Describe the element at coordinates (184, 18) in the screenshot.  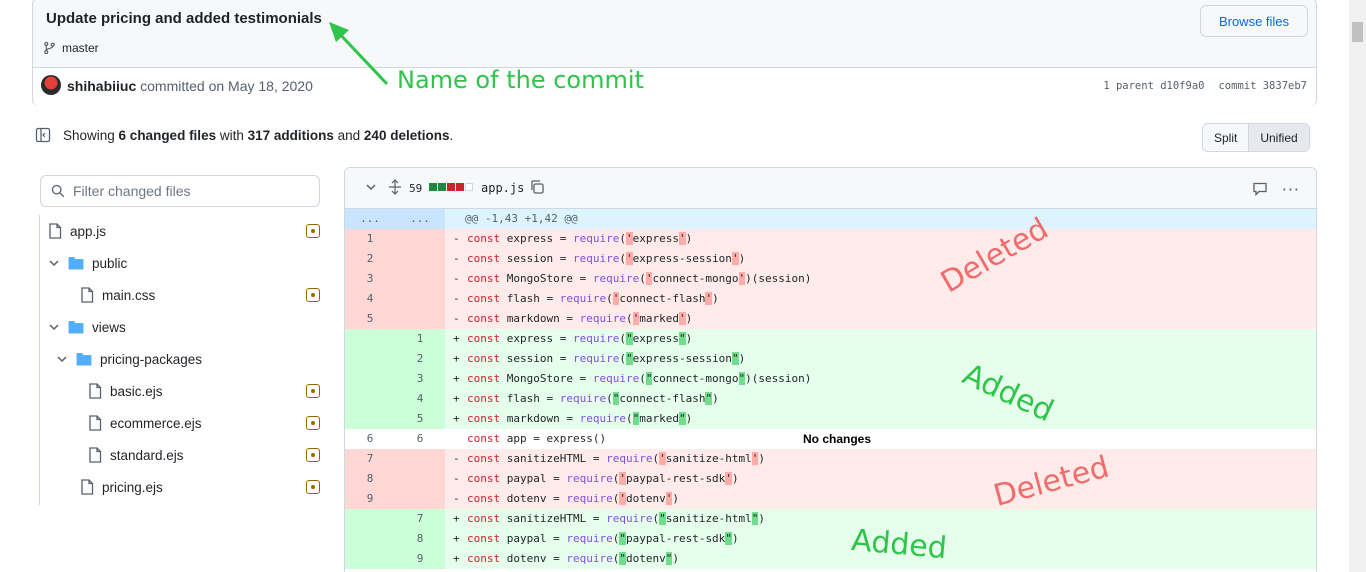
I see `commit-title: Update pricing and added testimonials` at that location.